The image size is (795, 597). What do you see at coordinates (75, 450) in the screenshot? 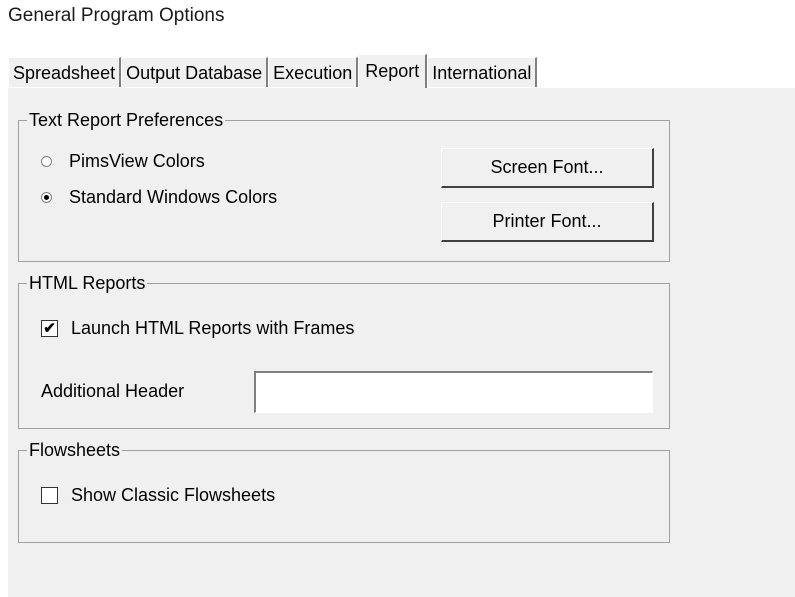
I see `group-label: Flowsheets` at bounding box center [75, 450].